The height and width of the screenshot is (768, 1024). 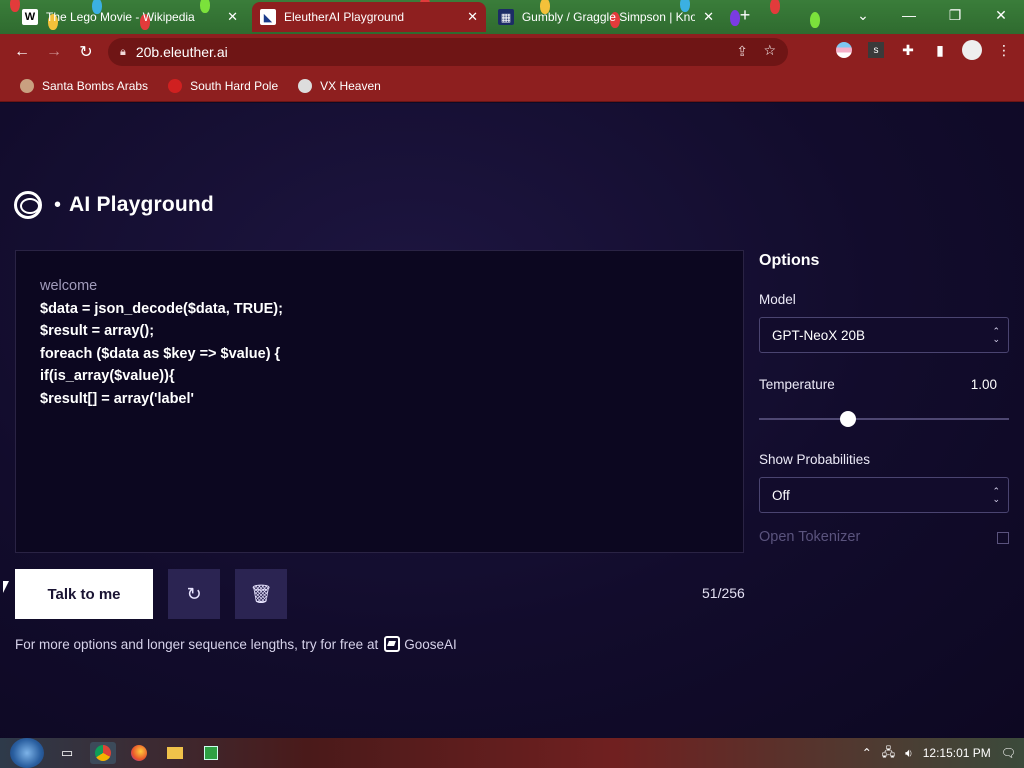 I want to click on notifications-icon: 🗨︎, so click(x=1008, y=753).